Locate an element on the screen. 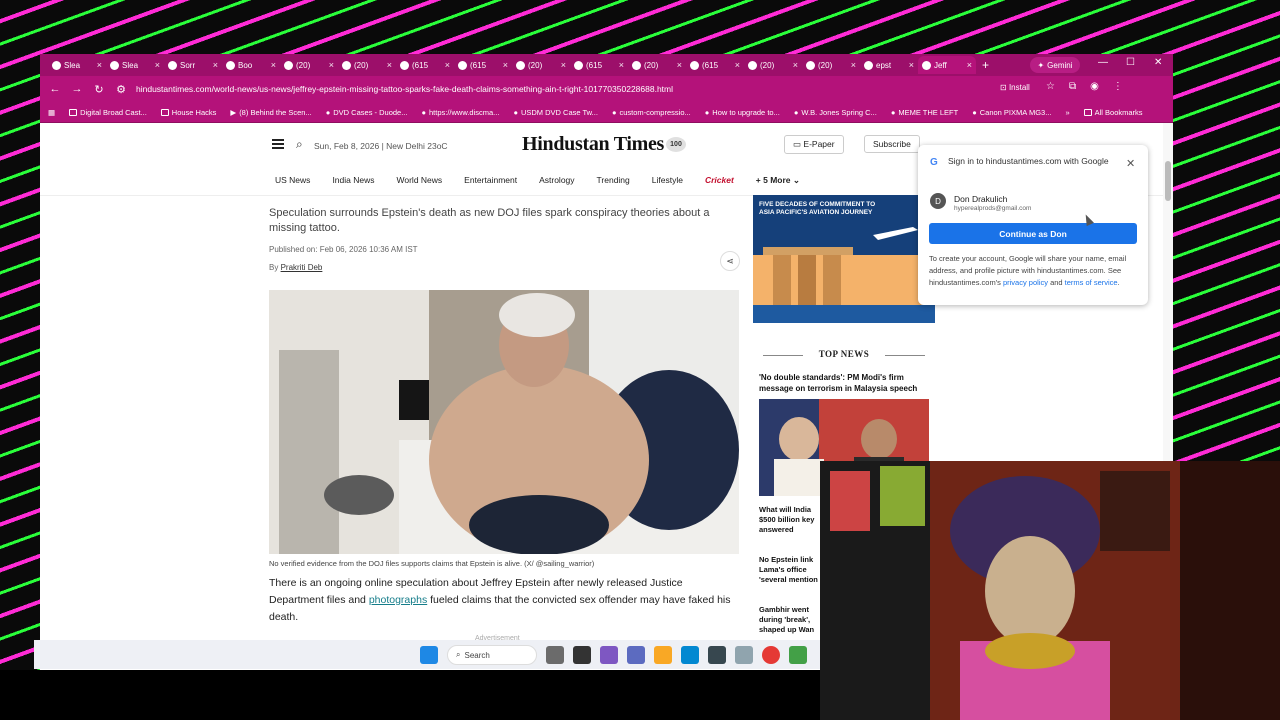 The height and width of the screenshot is (720, 1280). author-link: Prakriti Deb is located at coordinates (302, 267).